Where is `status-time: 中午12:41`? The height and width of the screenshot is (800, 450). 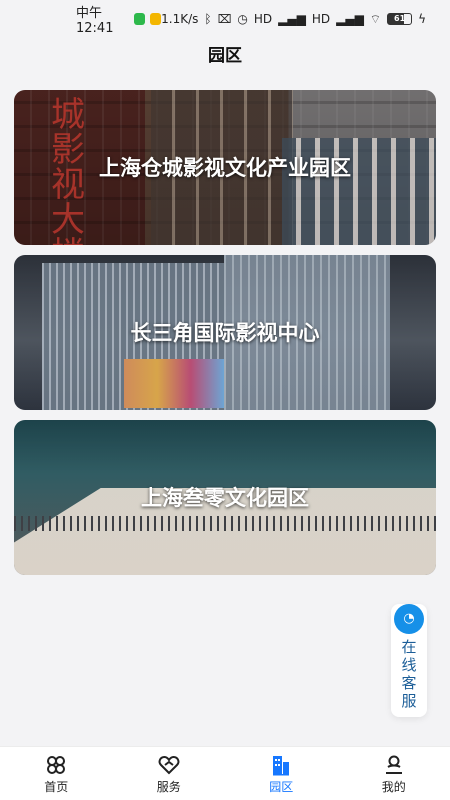
status-time: 中午12:41 is located at coordinates (95, 21).